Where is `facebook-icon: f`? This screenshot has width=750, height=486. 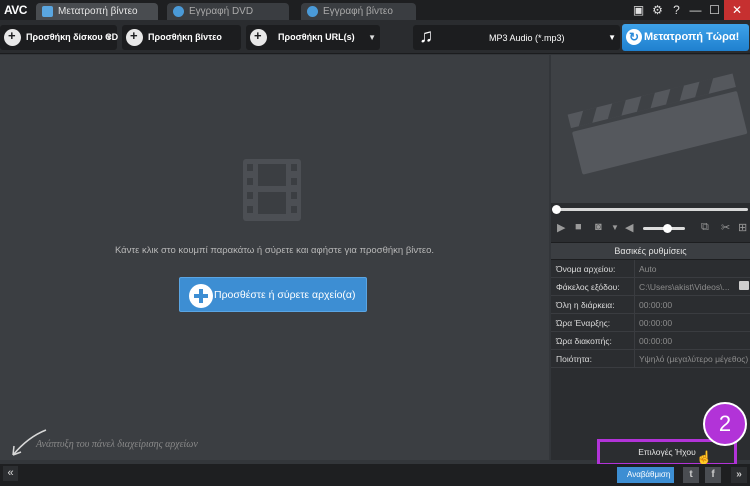 facebook-icon: f is located at coordinates (713, 475).